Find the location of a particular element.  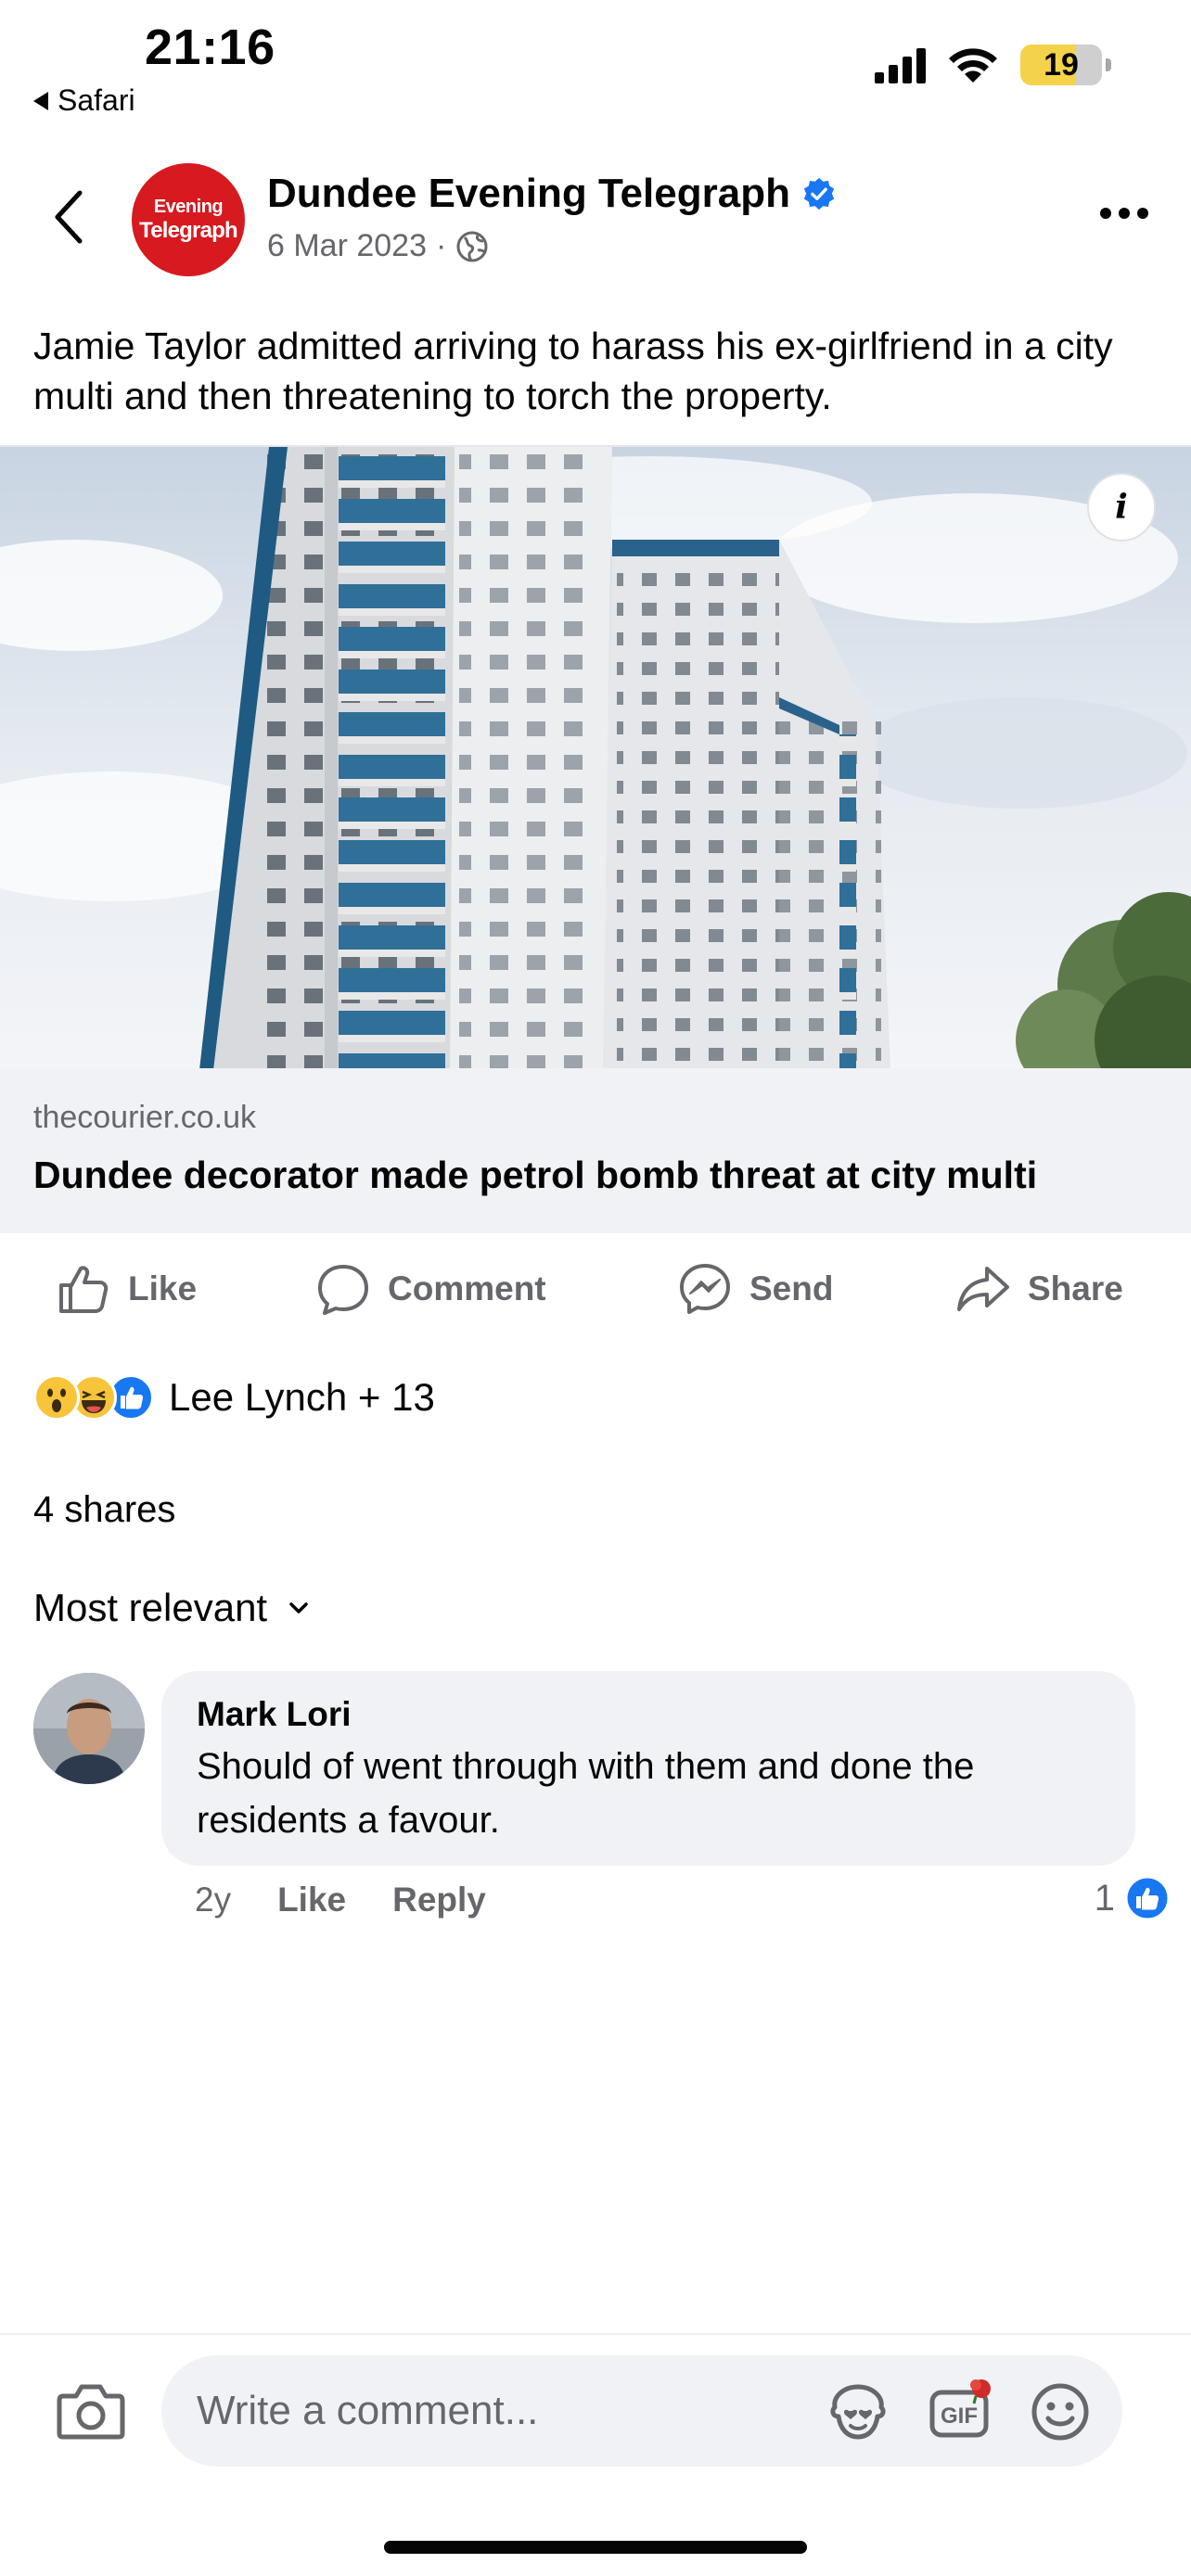

reactions-summary: Lee Lynch + 13 is located at coordinates (234, 1397).